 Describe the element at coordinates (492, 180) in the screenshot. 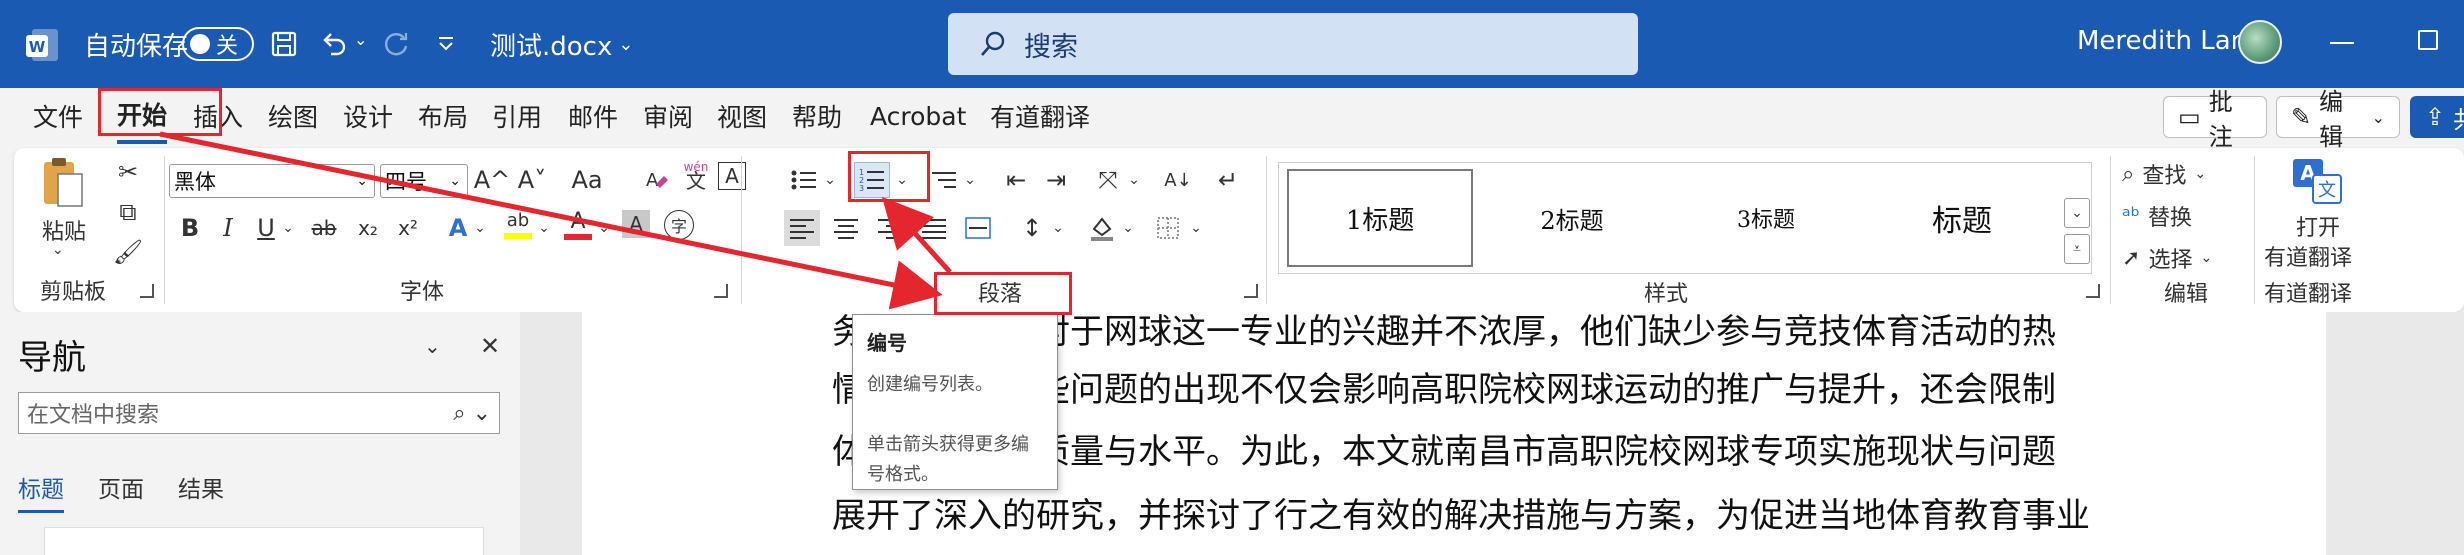

I see `grow-font-button: A^` at that location.